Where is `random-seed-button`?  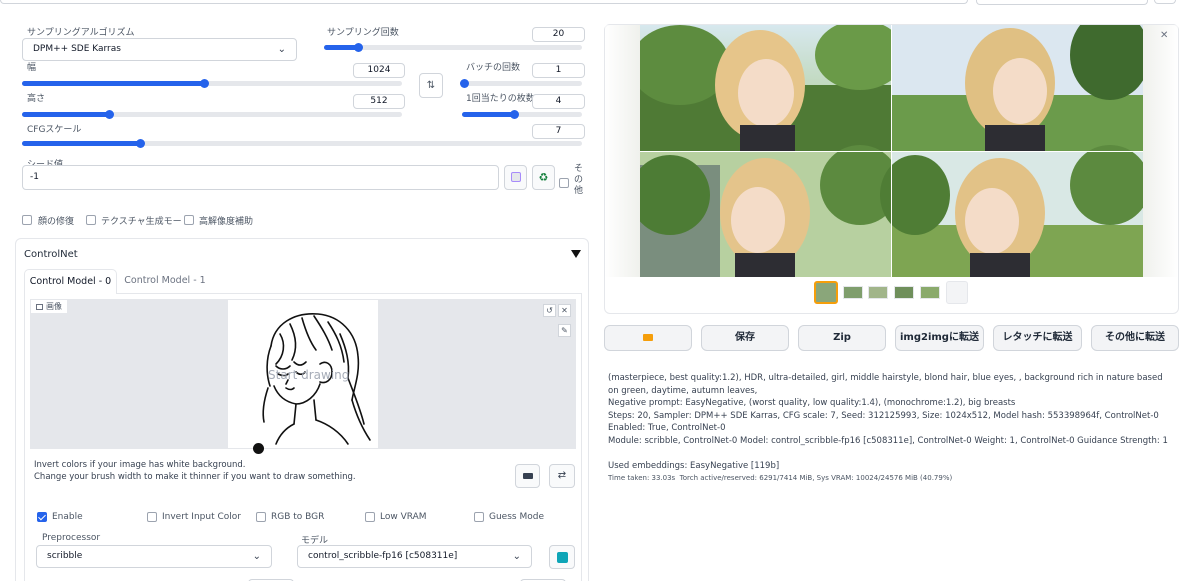 random-seed-button is located at coordinates (515, 177).